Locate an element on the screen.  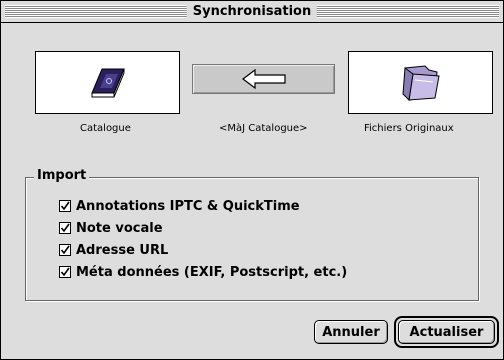
catalogue-label: Catalogue is located at coordinates (105, 128).